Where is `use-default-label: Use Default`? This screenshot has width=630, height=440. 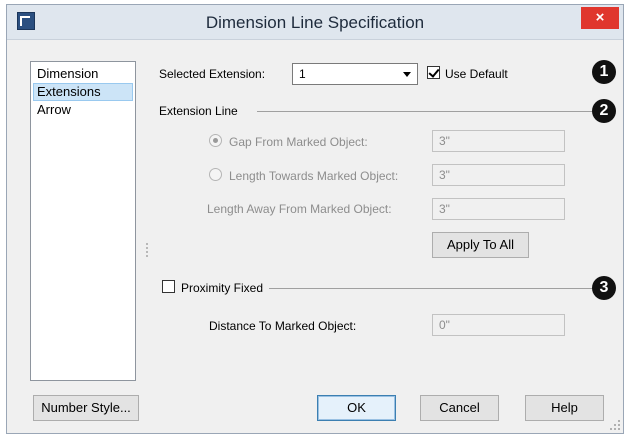
use-default-label: Use Default is located at coordinates (476, 74).